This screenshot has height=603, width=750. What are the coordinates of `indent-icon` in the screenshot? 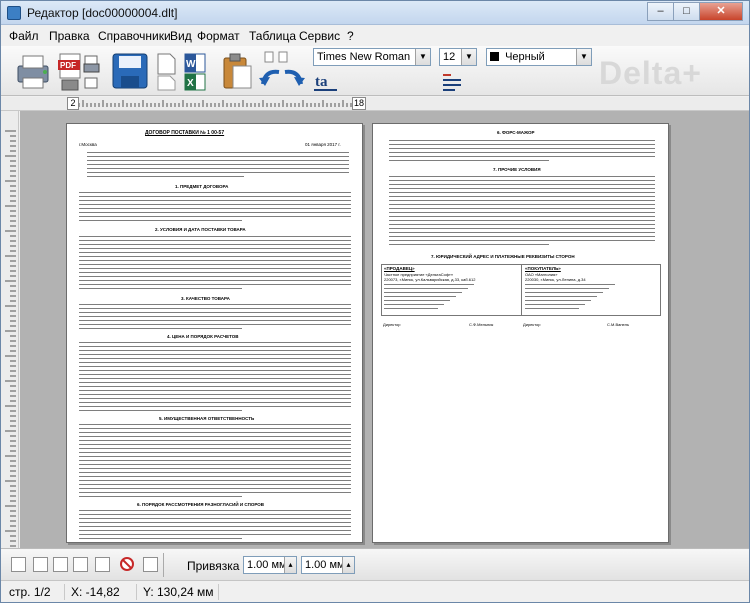 It's located at (453, 81).